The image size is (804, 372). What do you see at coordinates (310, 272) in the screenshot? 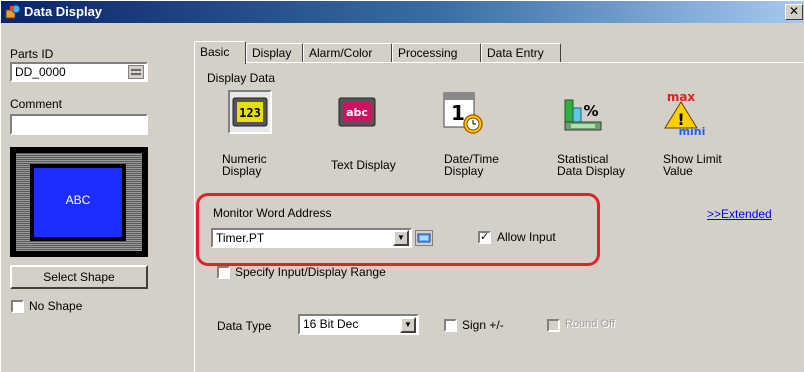
I see `specify-range-label: Specify Input/Display Range` at bounding box center [310, 272].